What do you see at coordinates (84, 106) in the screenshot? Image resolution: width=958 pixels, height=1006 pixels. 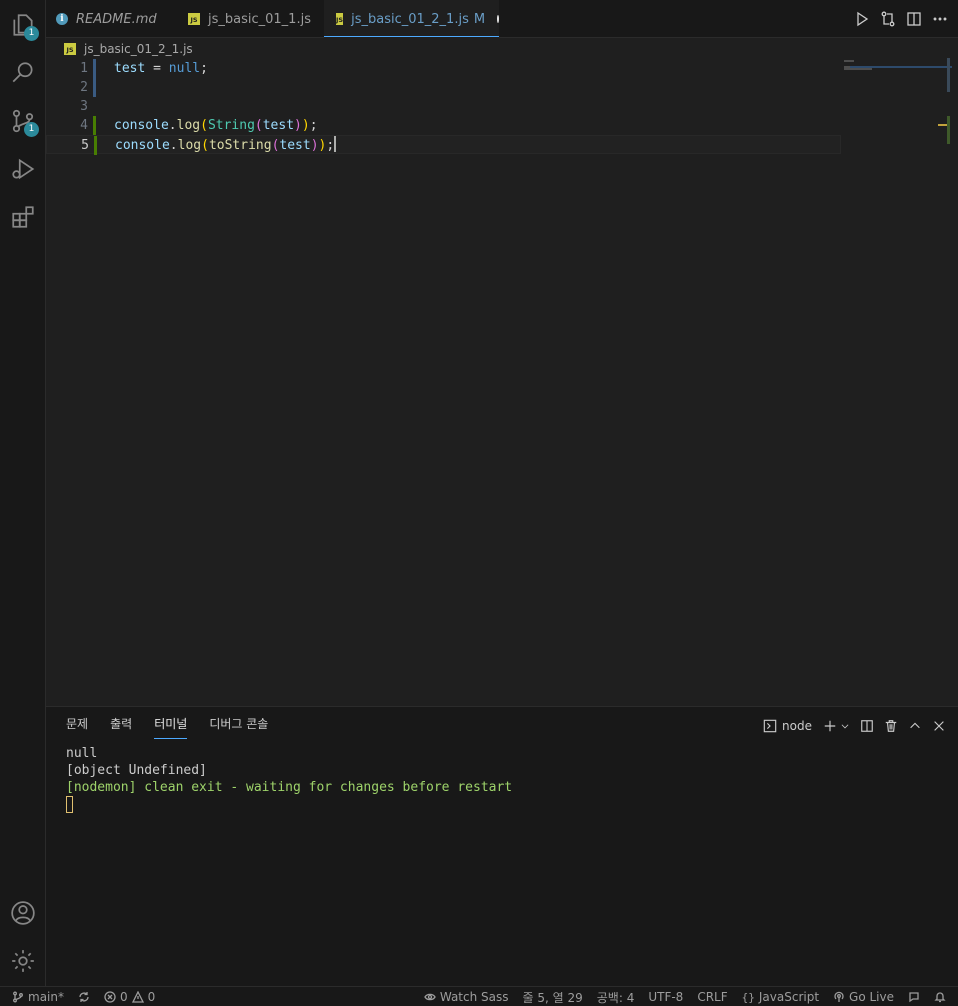 I see `line-number: 3` at bounding box center [84, 106].